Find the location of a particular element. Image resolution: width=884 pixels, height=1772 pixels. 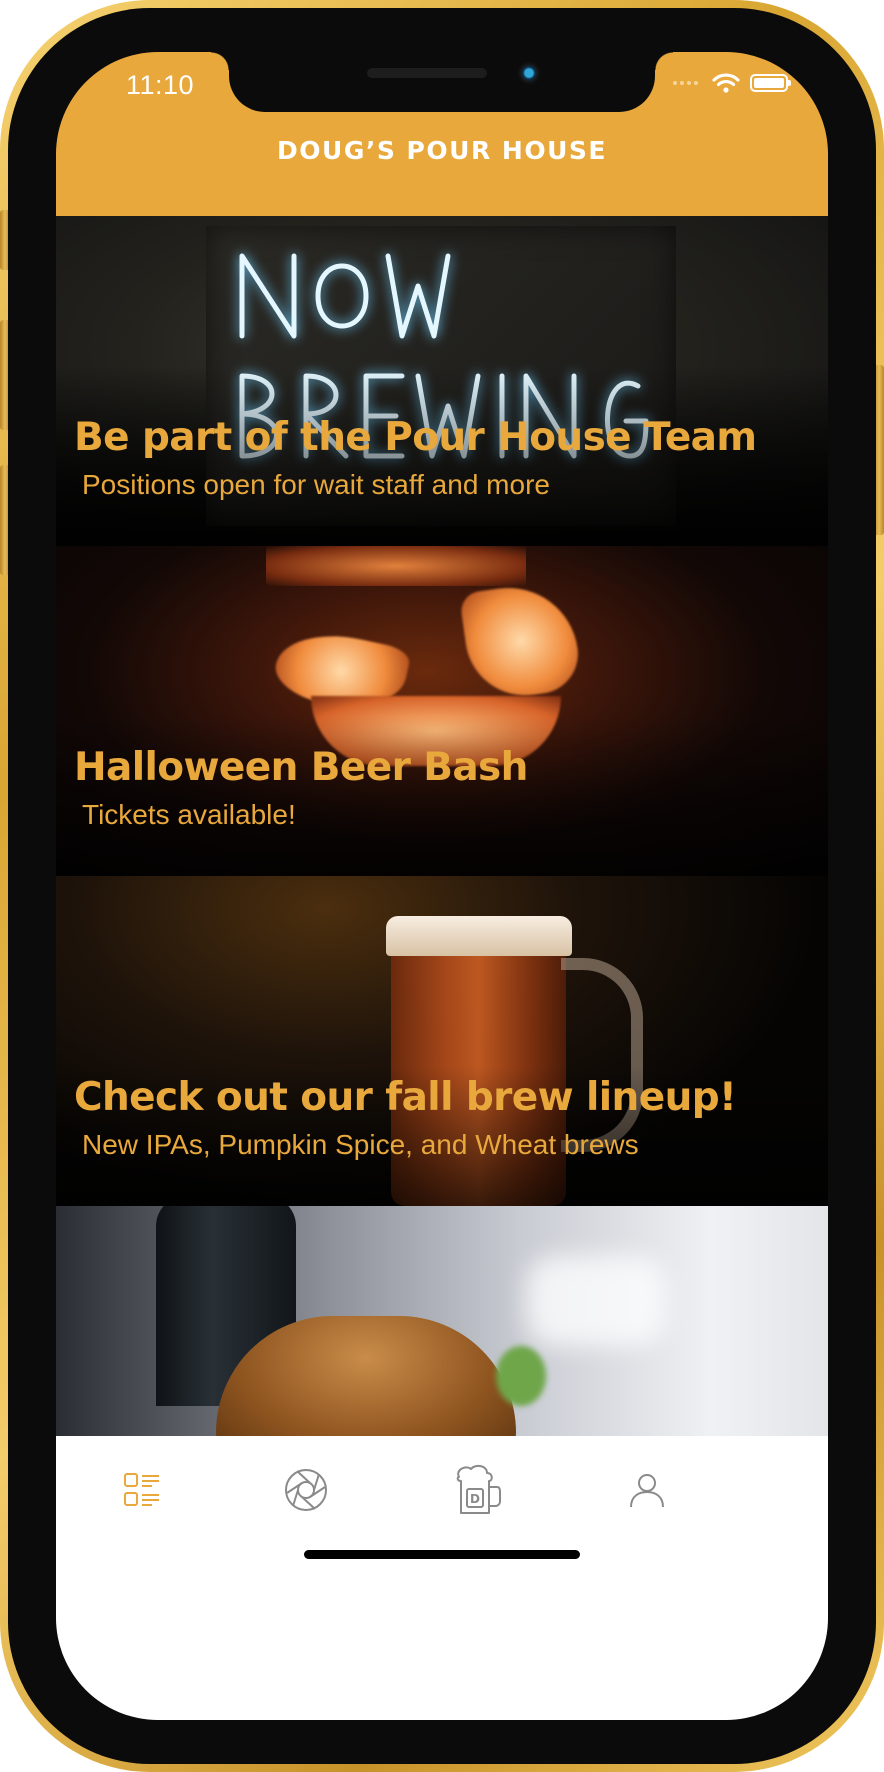

notch is located at coordinates (442, 82).